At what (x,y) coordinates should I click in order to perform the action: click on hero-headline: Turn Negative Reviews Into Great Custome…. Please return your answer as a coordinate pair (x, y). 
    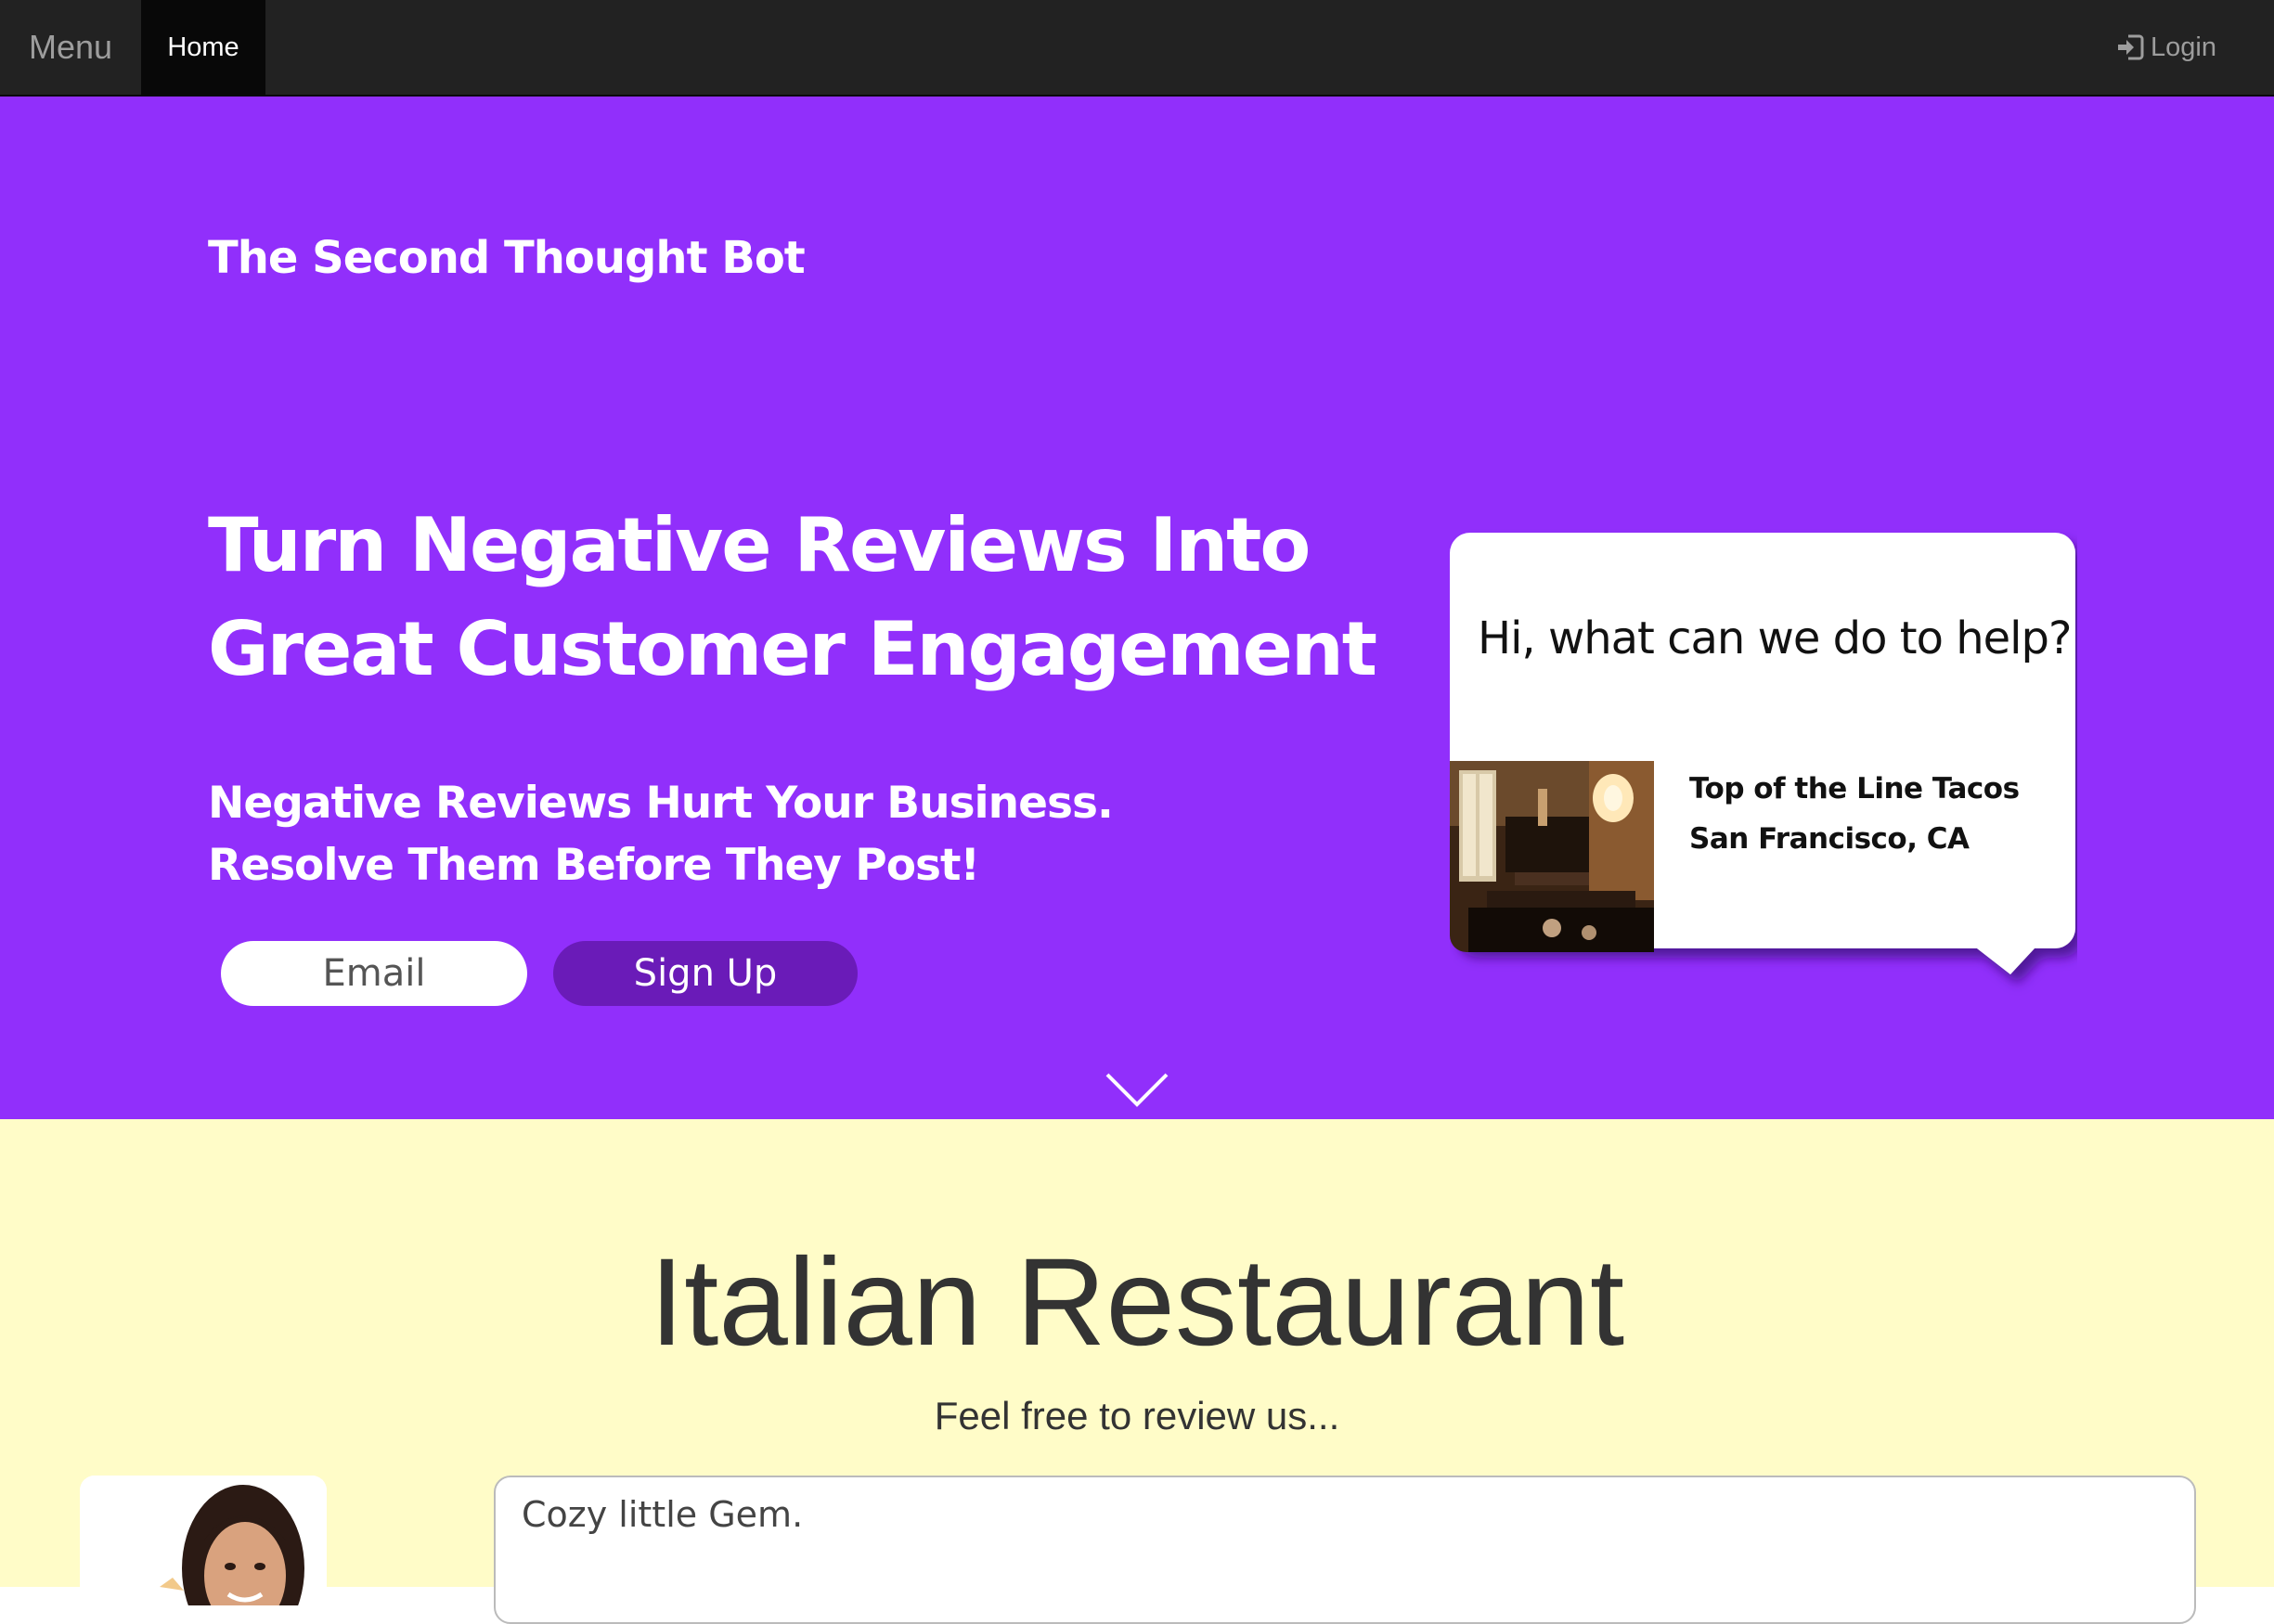
    Looking at the image, I should click on (792, 598).